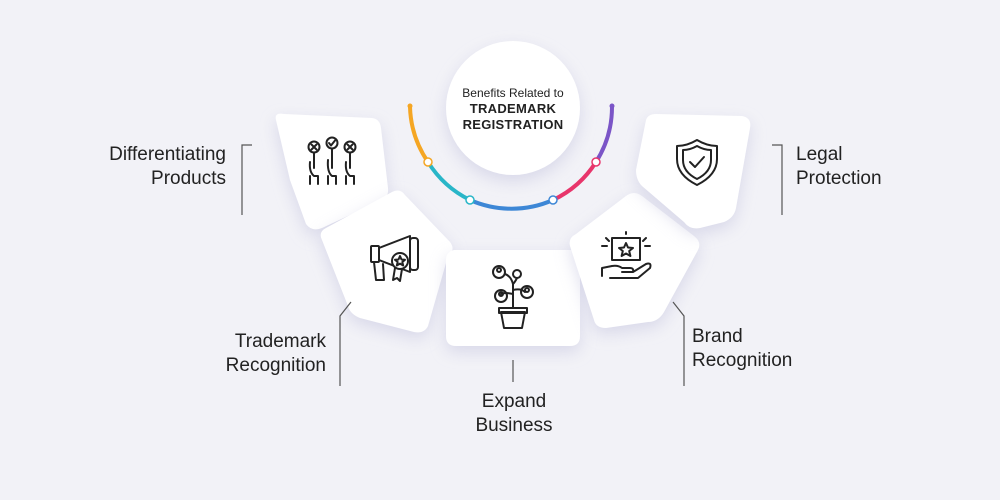 This screenshot has width=1000, height=500. Describe the element at coordinates (874, 167) in the screenshot. I see `label-legal-protection: Legal Protection` at that location.